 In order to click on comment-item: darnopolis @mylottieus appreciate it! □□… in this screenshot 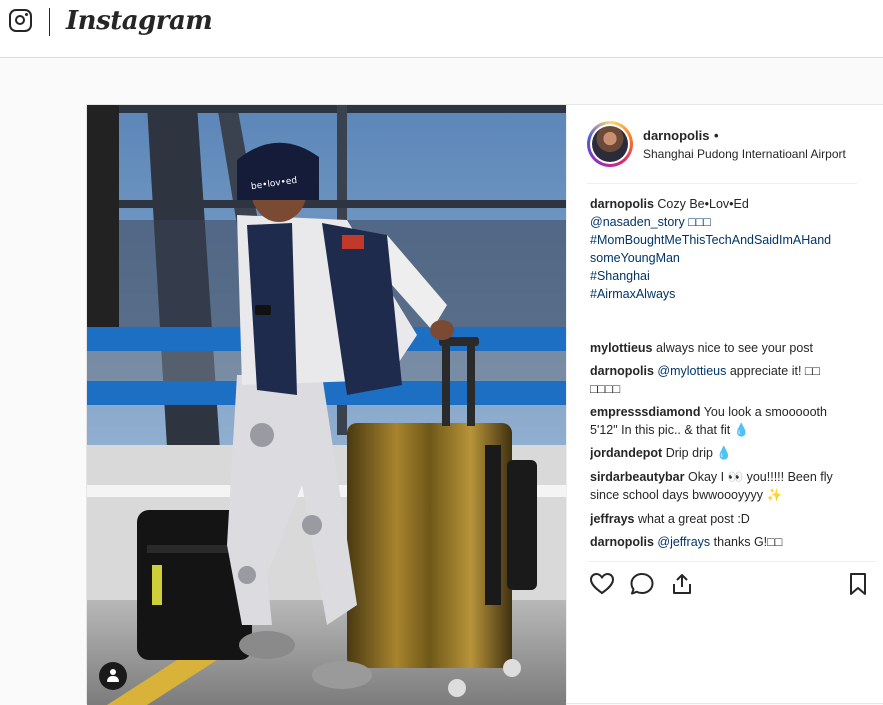, I will do `click(730, 380)`.